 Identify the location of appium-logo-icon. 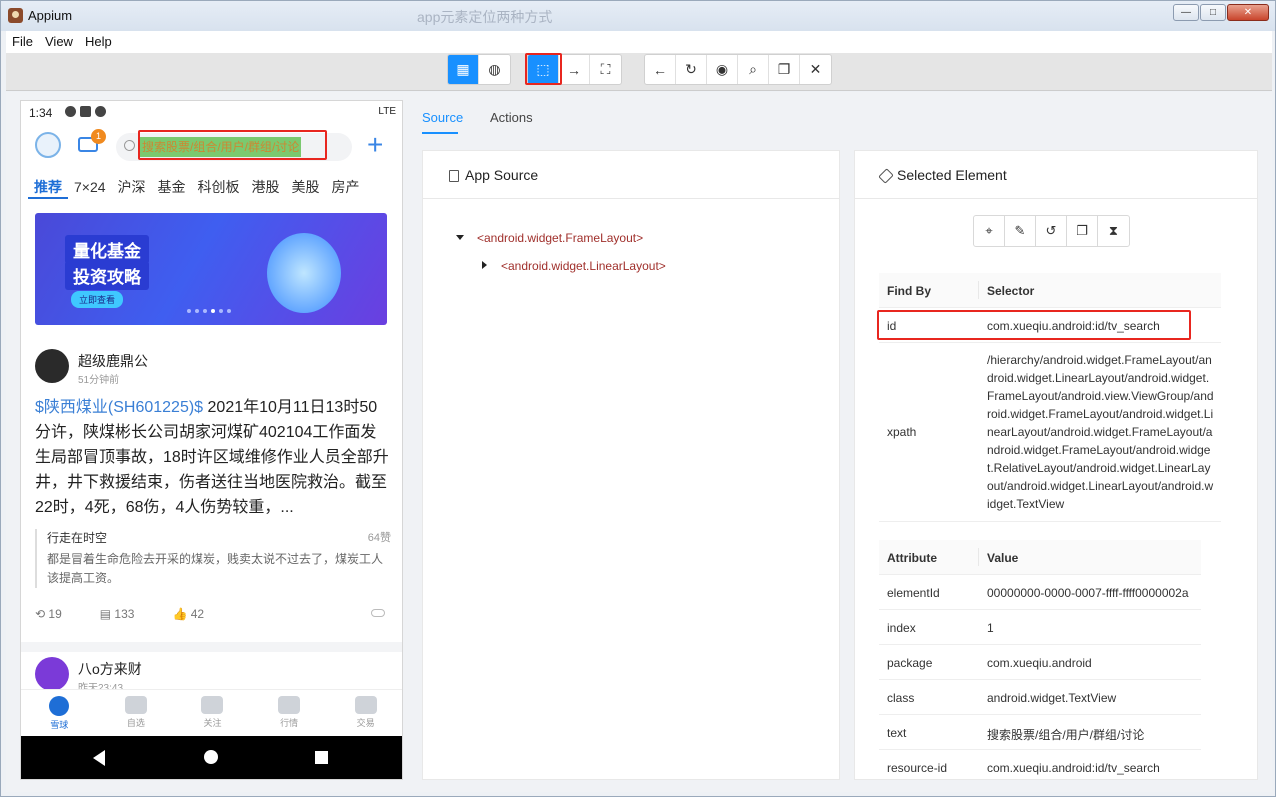
(15, 15).